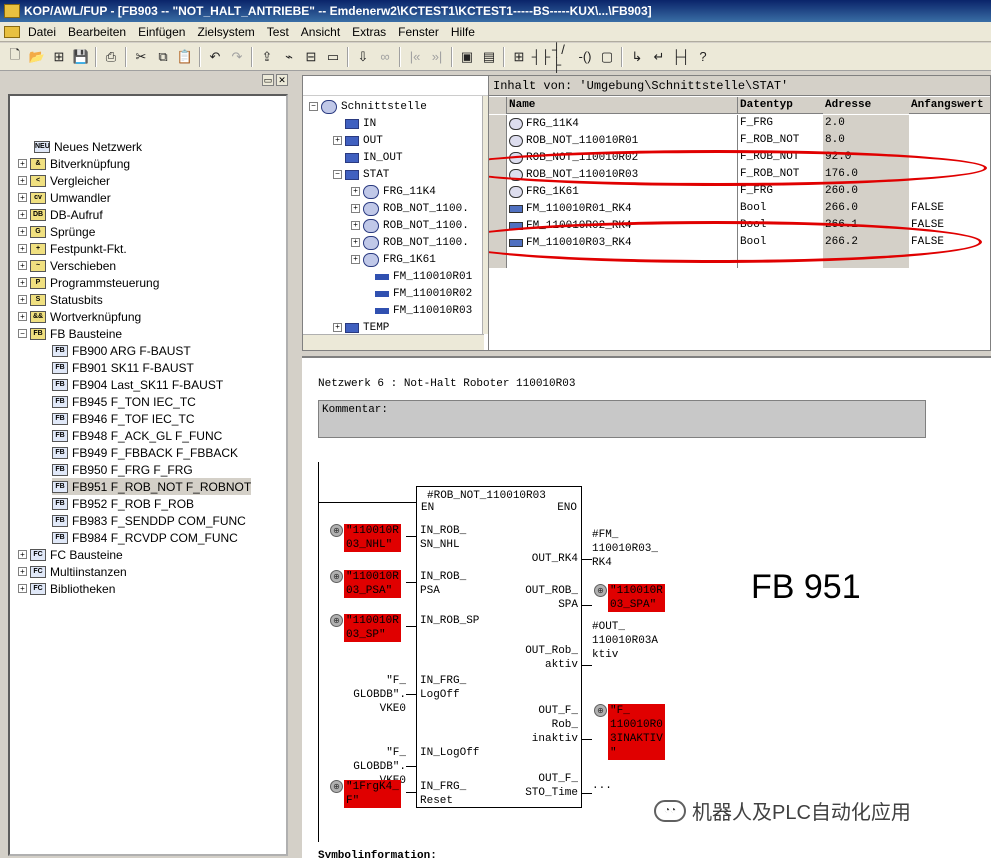  Describe the element at coordinates (372, 584) in the screenshot. I see `fb-input-operand: "110010R 03_PSA"` at that location.